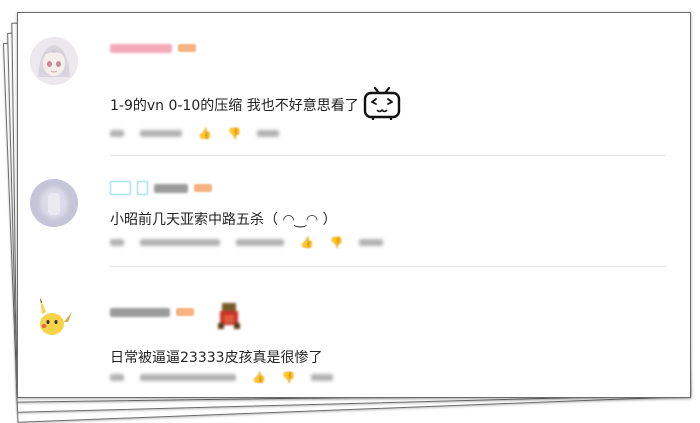 This screenshot has height=423, width=700. Describe the element at coordinates (54, 61) in the screenshot. I see `anime-girl-avatar-icon` at that location.